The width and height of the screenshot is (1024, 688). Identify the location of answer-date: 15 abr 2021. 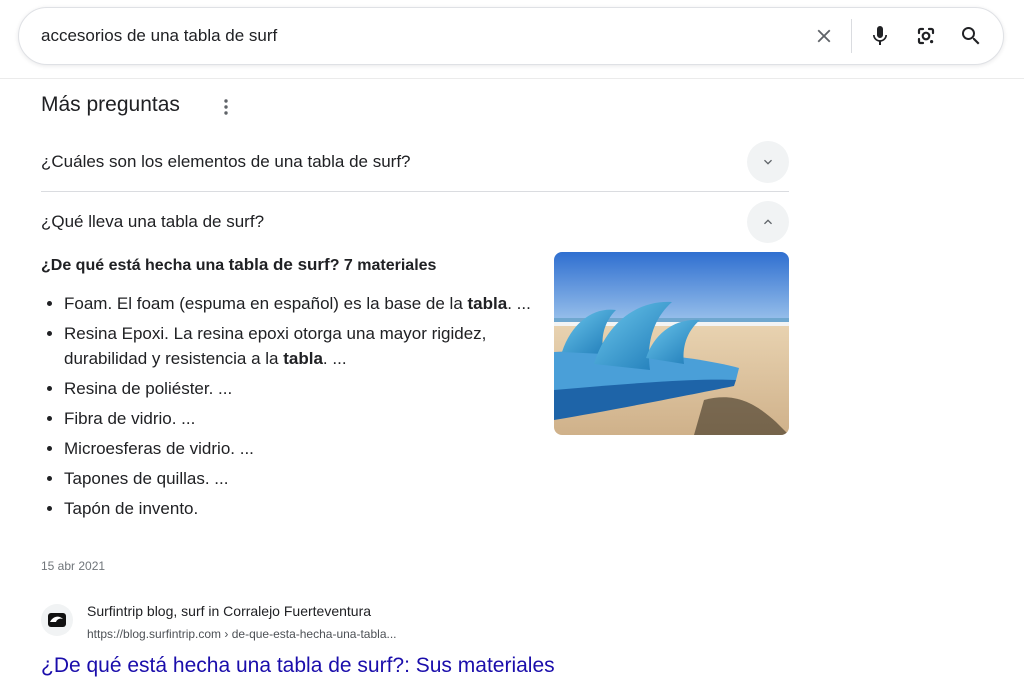
(73, 566).